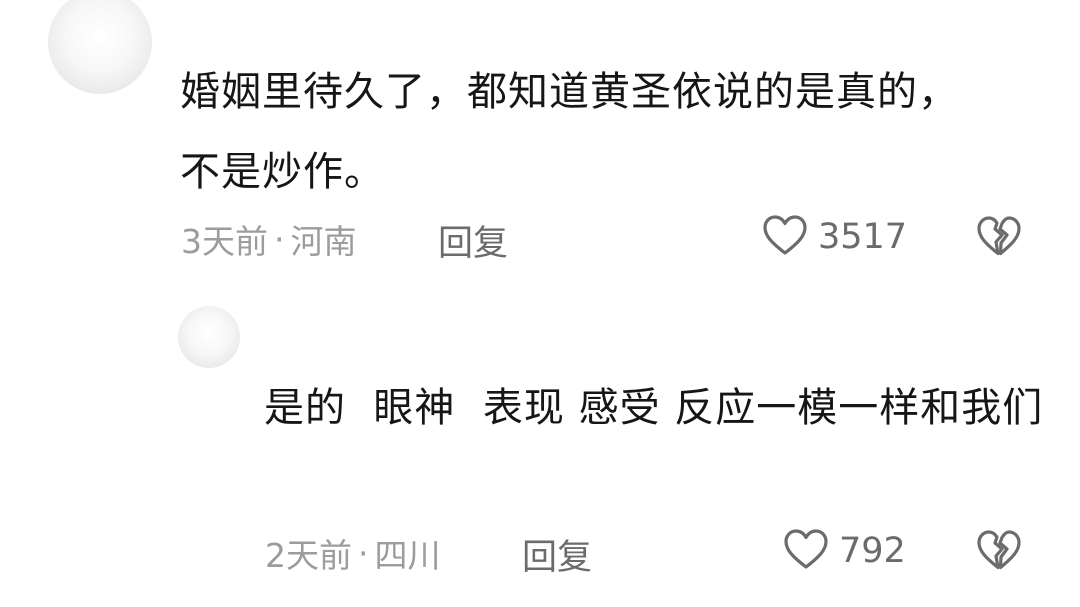  What do you see at coordinates (224, 241) in the screenshot?
I see `comment-time: 3天前` at bounding box center [224, 241].